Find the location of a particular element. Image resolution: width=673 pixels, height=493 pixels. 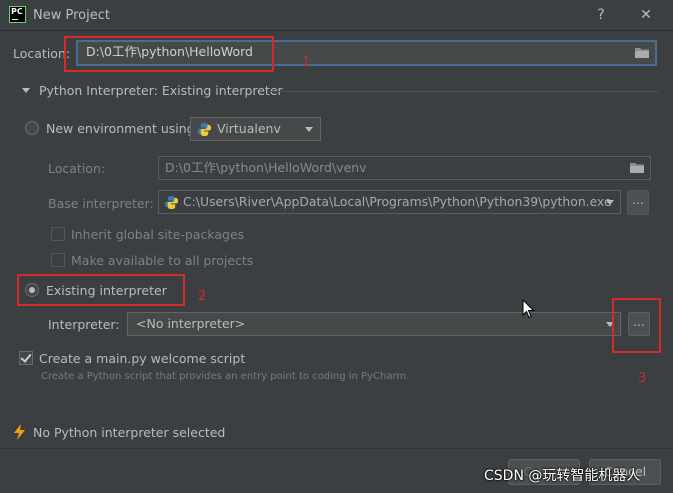

button-bar: Create Cancel CSDN @玩转智能机器人 is located at coordinates (336, 470).